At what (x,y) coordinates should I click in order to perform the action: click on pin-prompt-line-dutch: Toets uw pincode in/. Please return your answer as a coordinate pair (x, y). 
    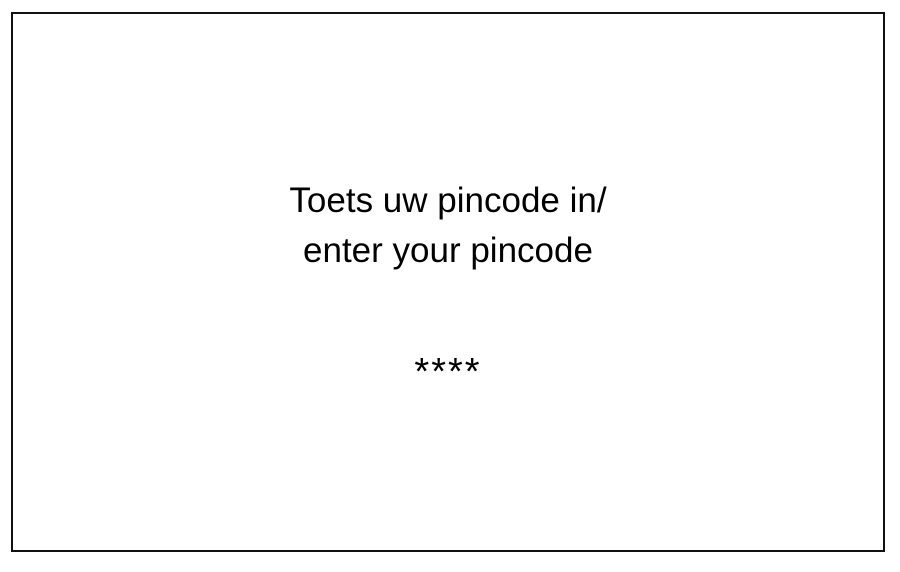
    Looking at the image, I should click on (448, 200).